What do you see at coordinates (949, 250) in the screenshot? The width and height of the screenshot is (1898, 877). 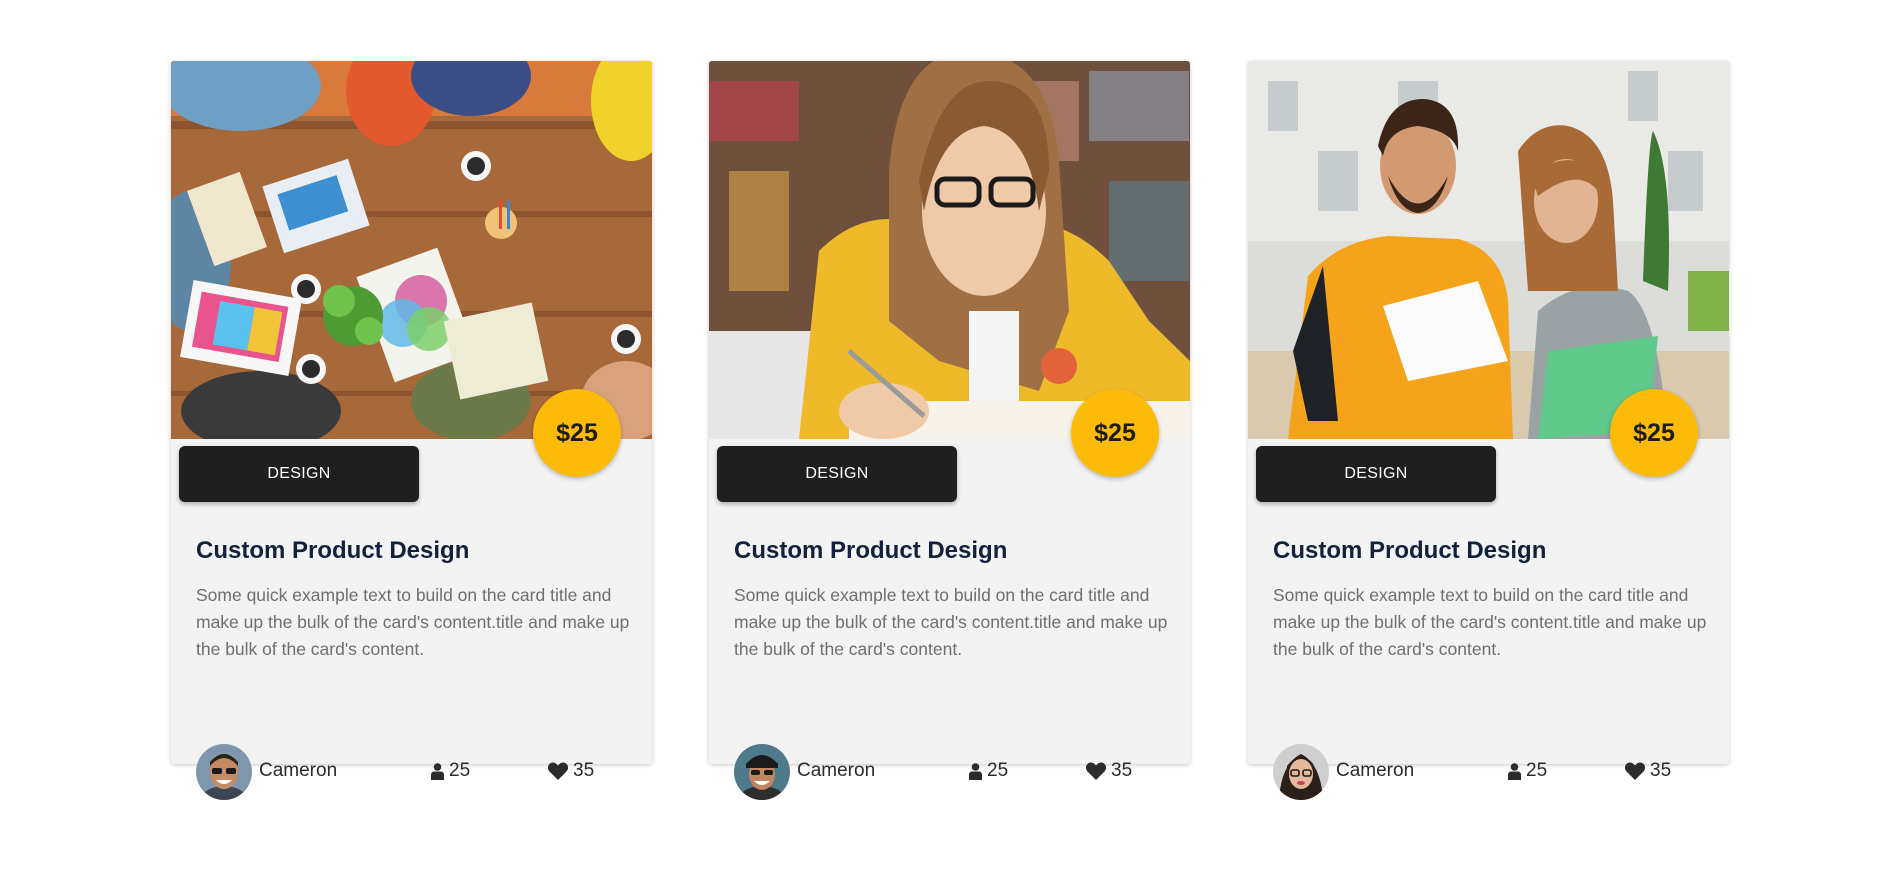 I see `card-image-student-writing` at bounding box center [949, 250].